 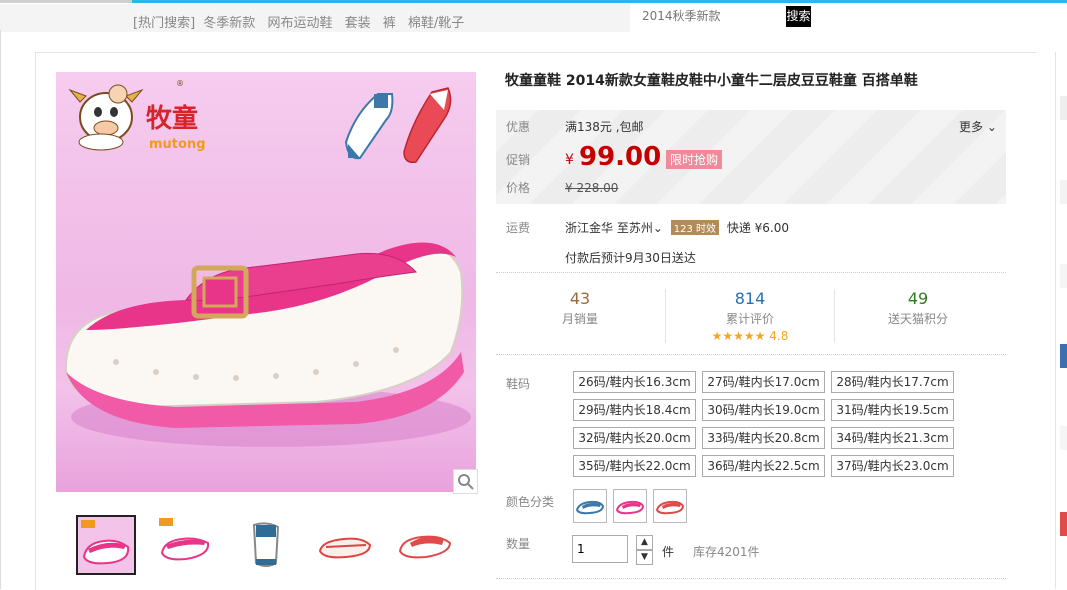 What do you see at coordinates (620, 157) in the screenshot?
I see `sale-price: 99.00` at bounding box center [620, 157].